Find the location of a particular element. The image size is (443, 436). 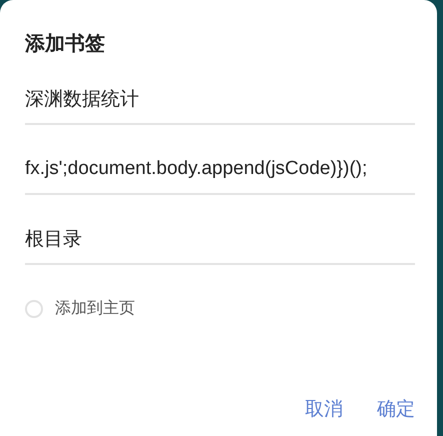

dialog-title: 添加书签 is located at coordinates (65, 43).